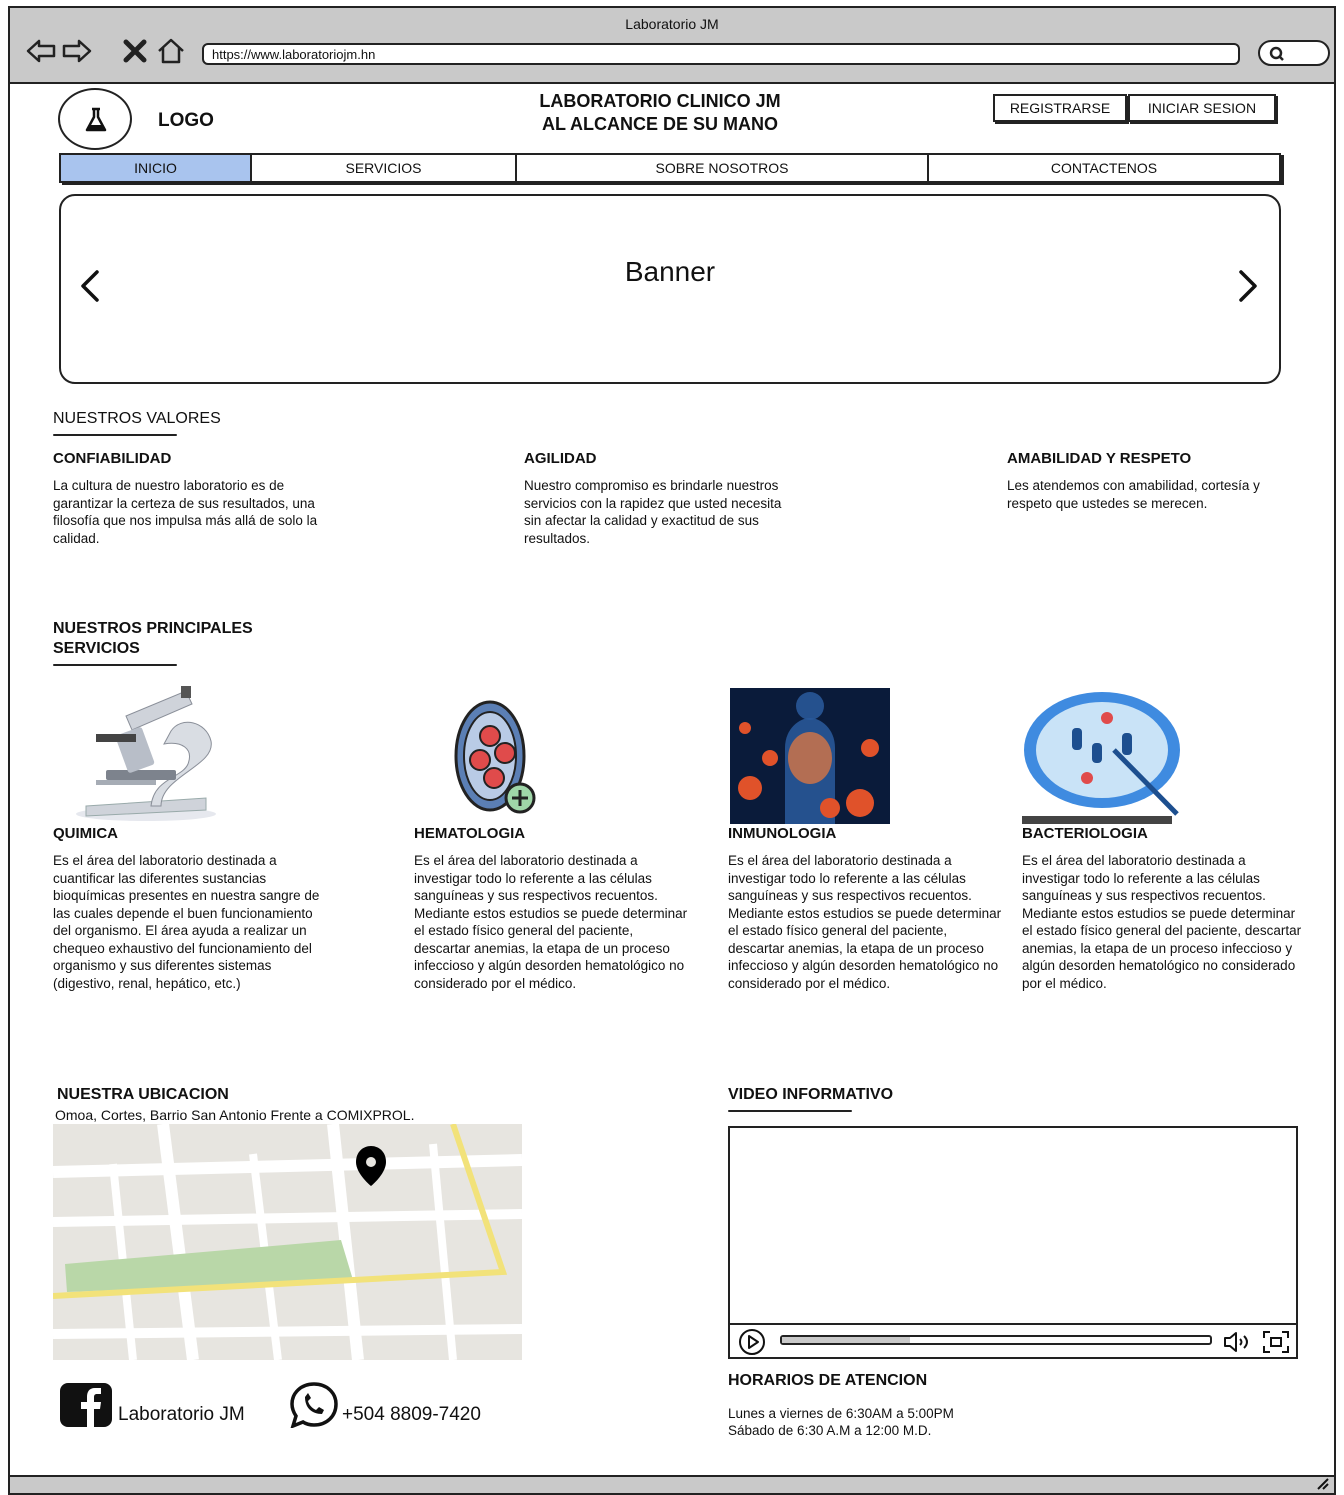 This screenshot has width=1344, height=1495. Describe the element at coordinates (811, 1094) in the screenshot. I see `video-heading: VIDEO INFORMATIVO` at that location.